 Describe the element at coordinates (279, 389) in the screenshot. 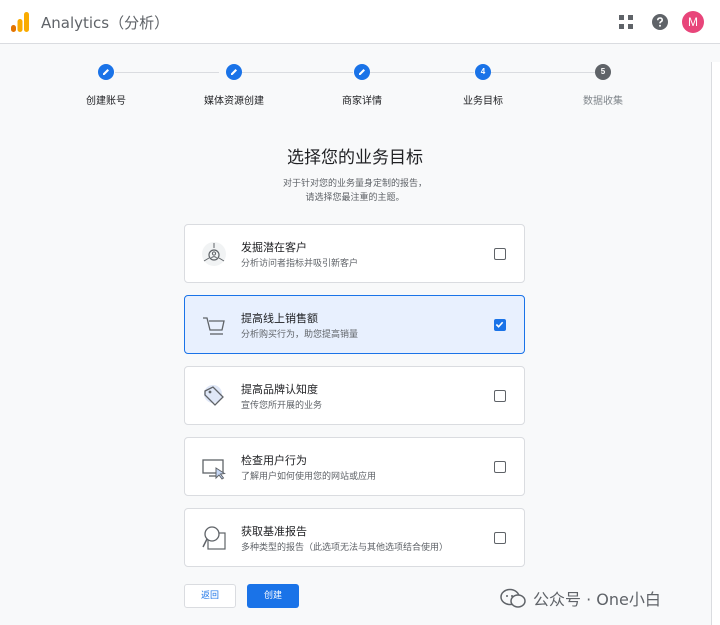

I see `option-title: 提高品牌认知度` at that location.